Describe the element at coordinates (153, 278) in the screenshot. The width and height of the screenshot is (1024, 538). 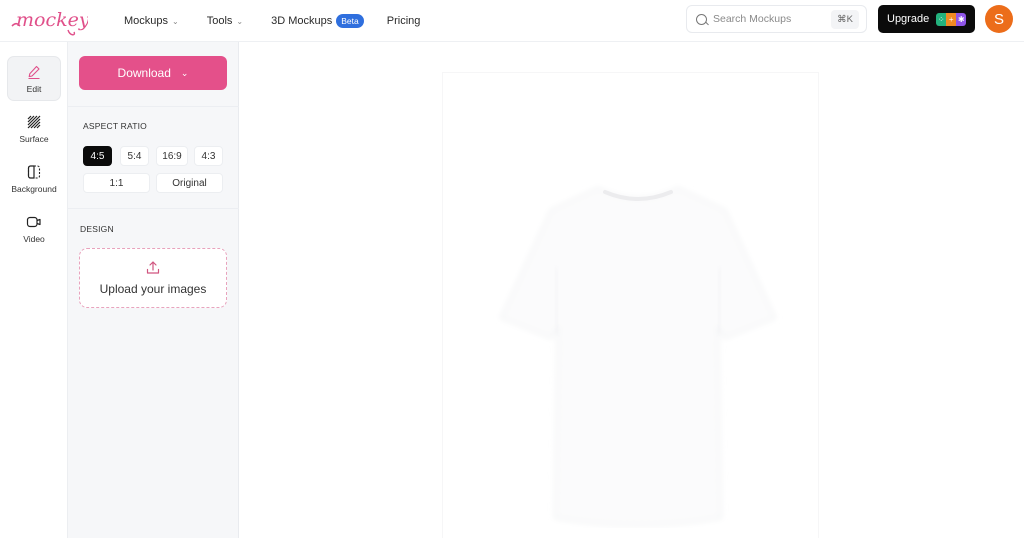
I see `upload-images-button: Upload your images` at that location.